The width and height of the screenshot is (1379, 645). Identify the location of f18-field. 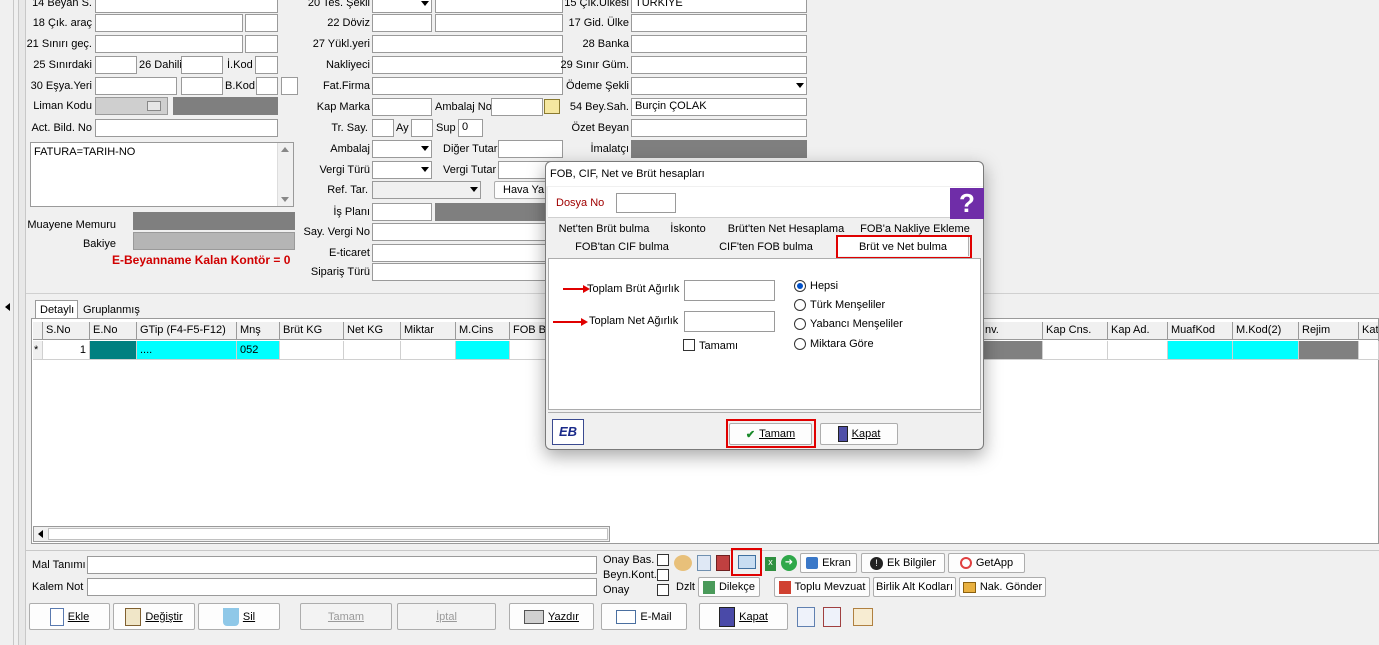
(169, 23).